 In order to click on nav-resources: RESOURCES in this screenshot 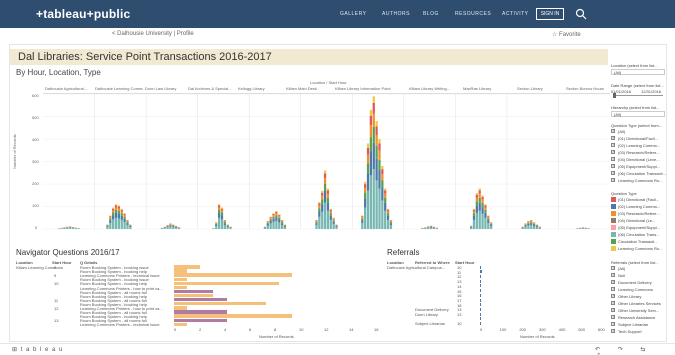, I will do `click(473, 14)`.